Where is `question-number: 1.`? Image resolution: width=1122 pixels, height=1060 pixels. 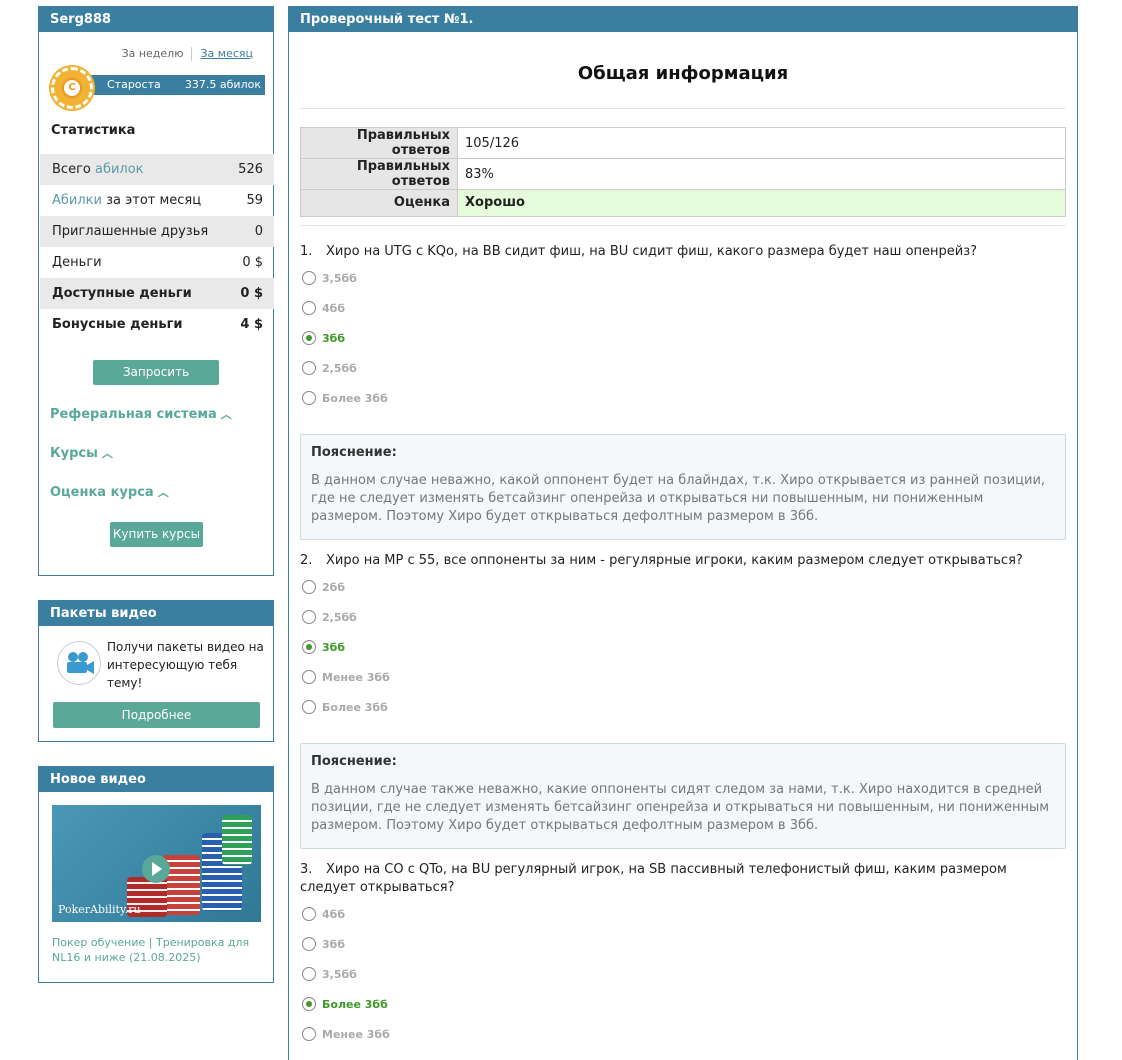 question-number: 1. is located at coordinates (306, 251).